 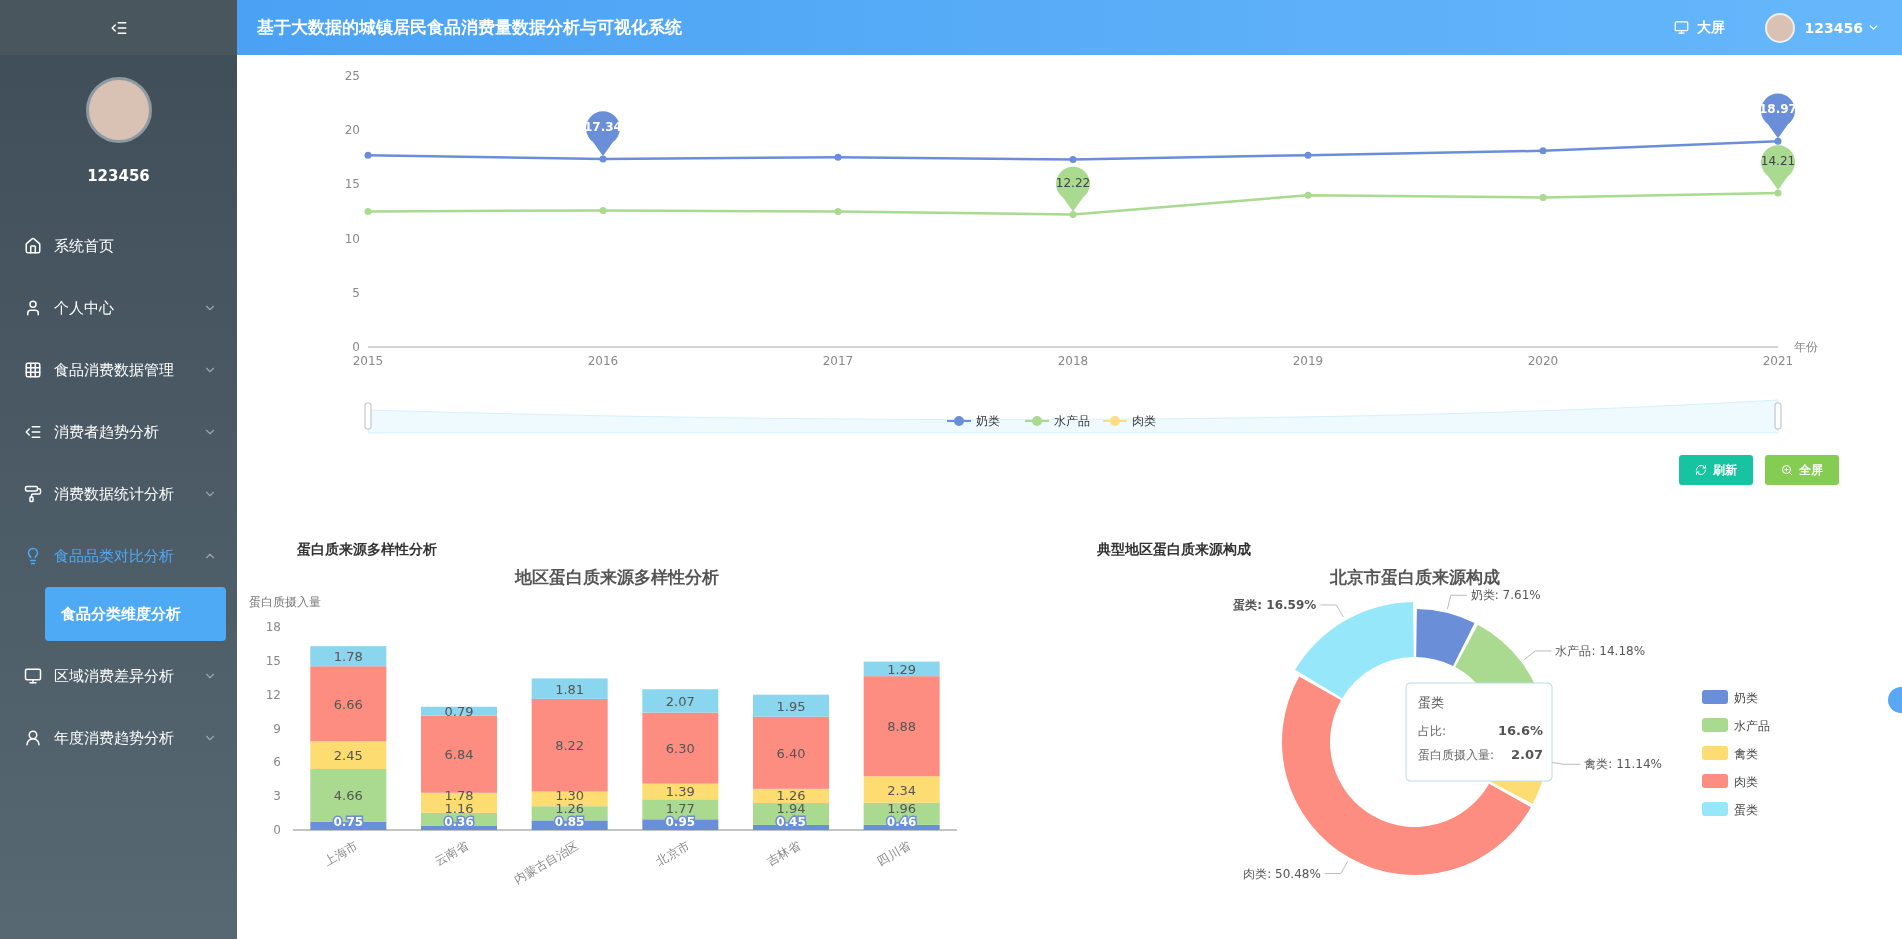 I want to click on range-slider, so click(x=1073, y=416).